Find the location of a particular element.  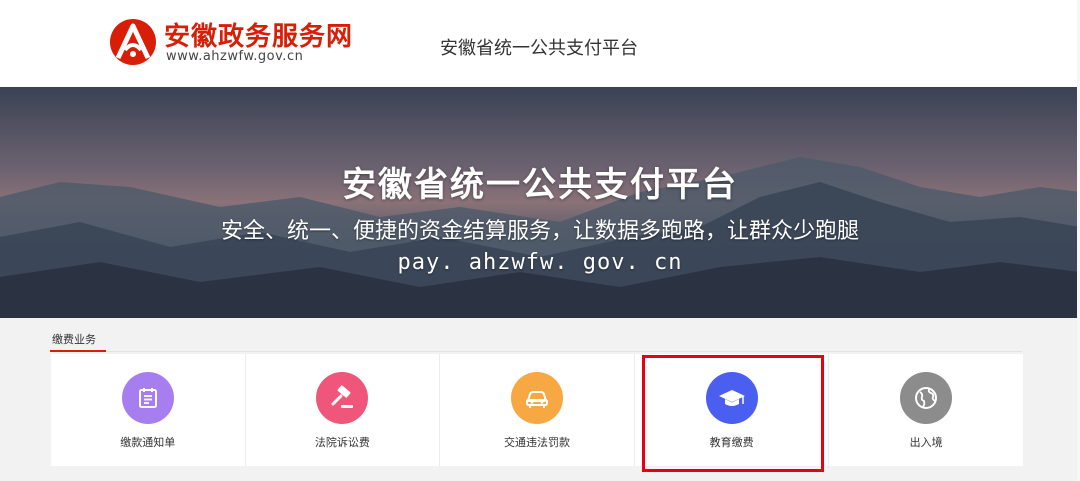

banner-url: pay. ahzwfw. gov. cn is located at coordinates (540, 262).